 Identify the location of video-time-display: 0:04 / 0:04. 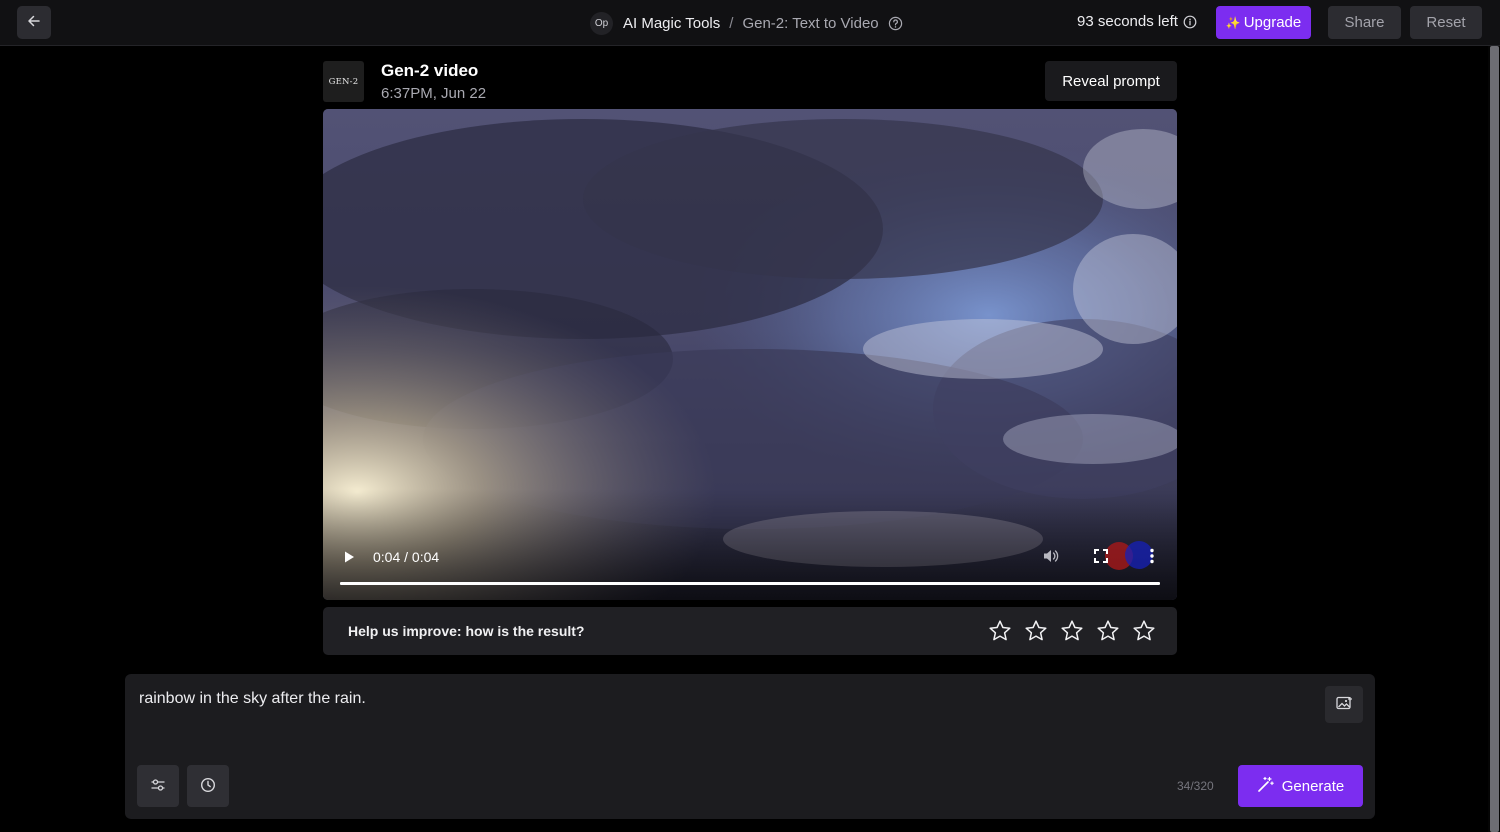
(406, 557).